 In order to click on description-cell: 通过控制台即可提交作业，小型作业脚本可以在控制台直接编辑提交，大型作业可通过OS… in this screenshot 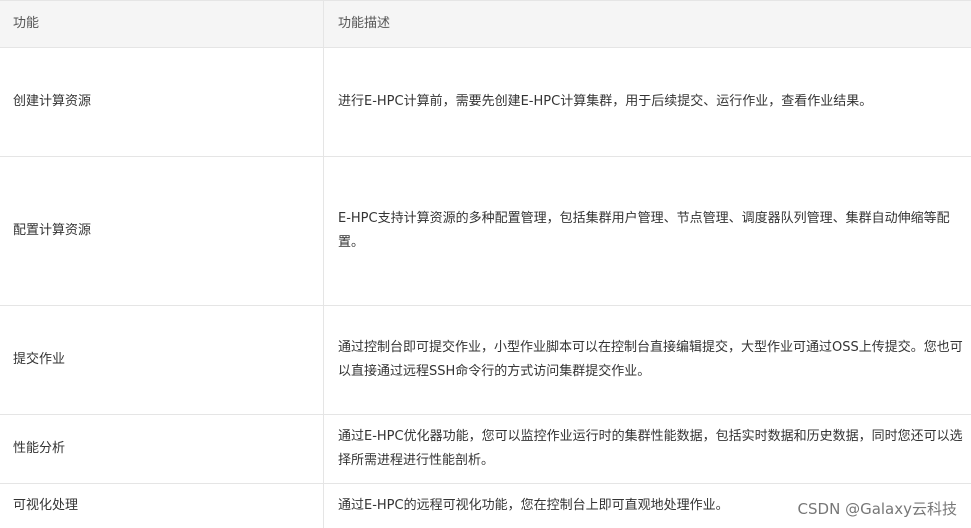, I will do `click(647, 360)`.